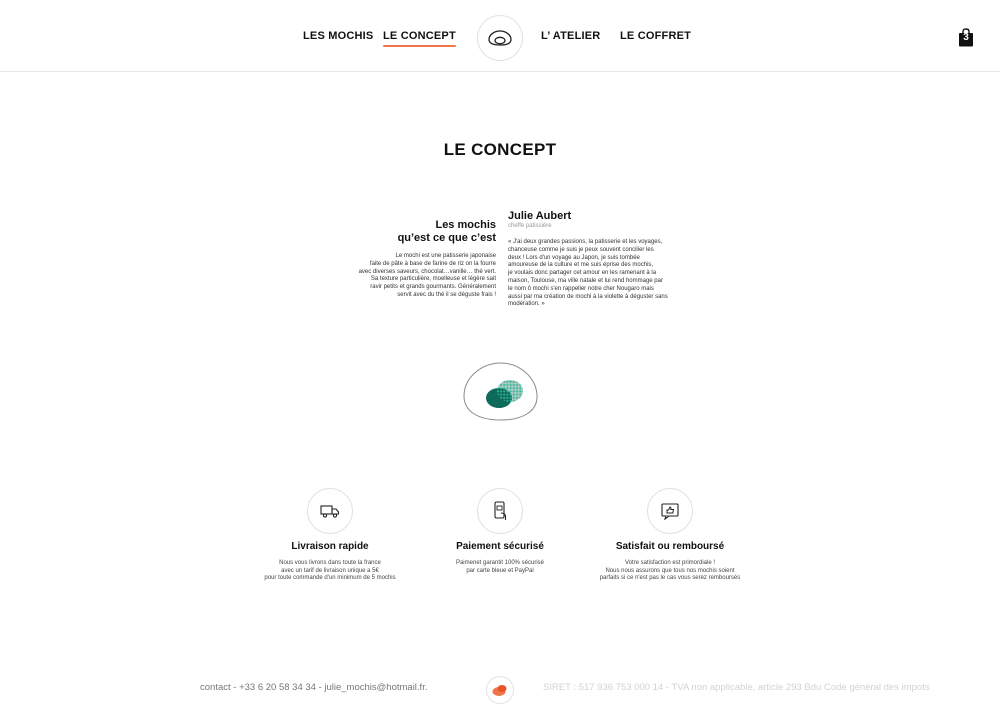  I want to click on quote-line: modération. », so click(526, 304).